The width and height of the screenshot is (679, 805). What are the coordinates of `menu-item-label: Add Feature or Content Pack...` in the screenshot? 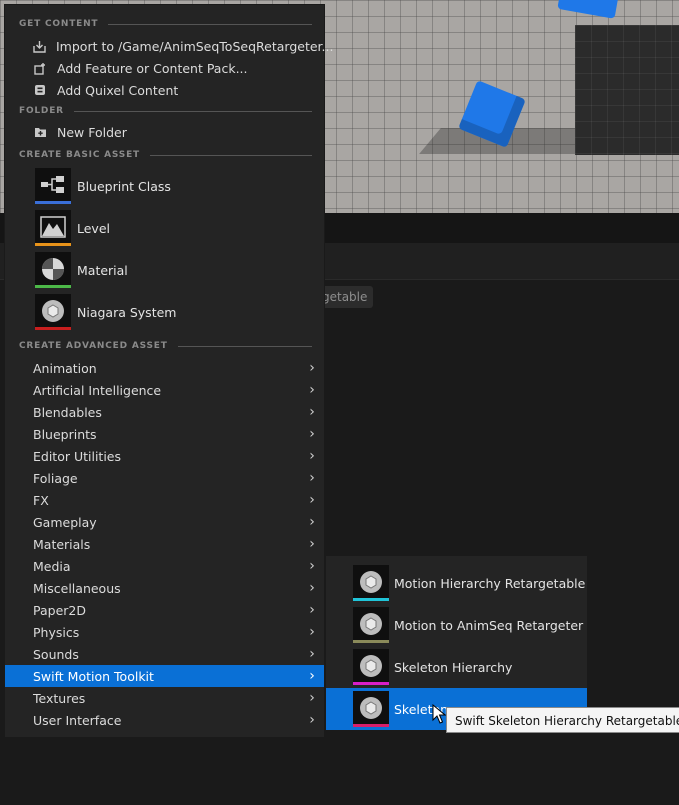 It's located at (152, 68).